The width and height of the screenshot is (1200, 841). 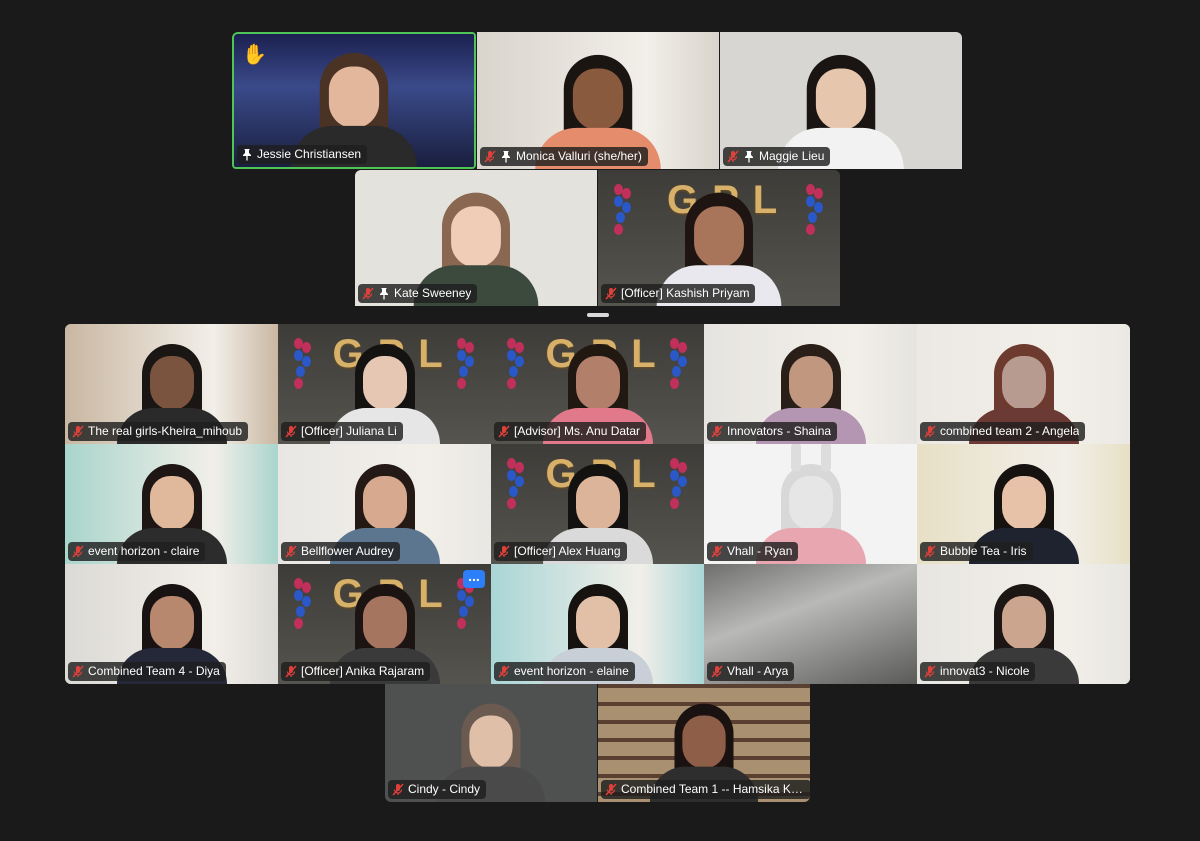 I want to click on name-label: event horizon - elaine, so click(x=564, y=671).